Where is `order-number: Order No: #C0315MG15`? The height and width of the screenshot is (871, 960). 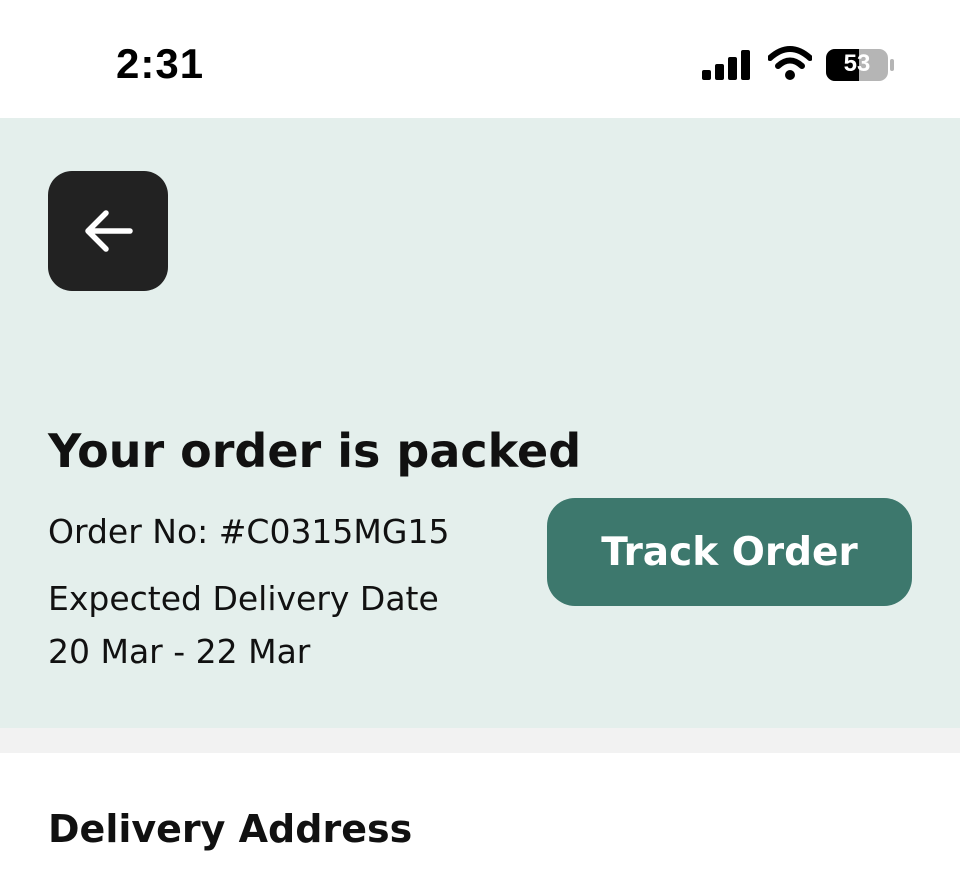
order-number: Order No: #C0315MG15 is located at coordinates (249, 531).